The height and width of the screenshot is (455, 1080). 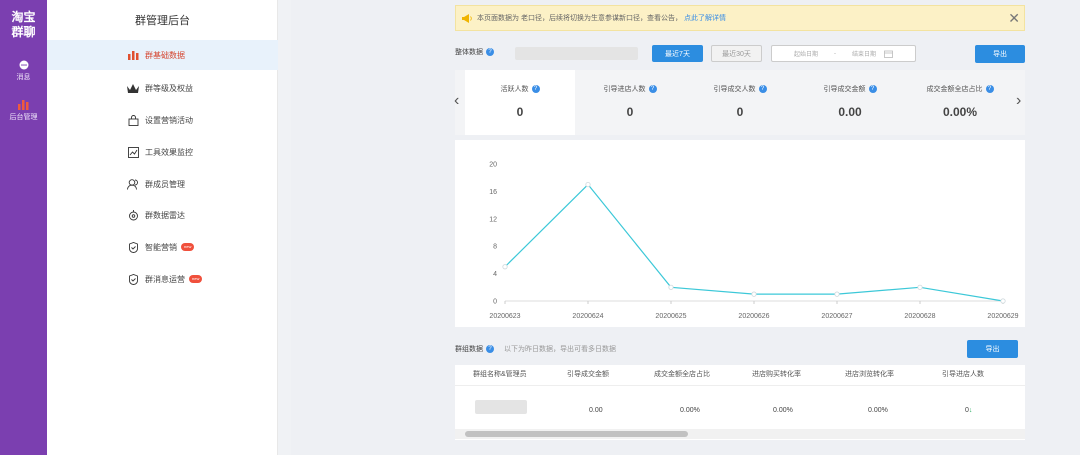 I want to click on table-header: 成交金额全店占比, so click(x=682, y=374).